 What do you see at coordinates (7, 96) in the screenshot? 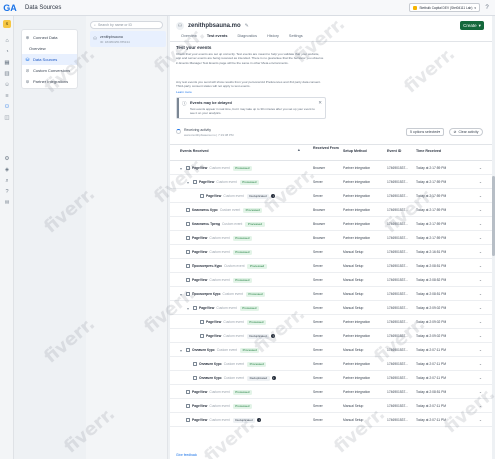
I see `list-icon: ≡` at bounding box center [7, 96].